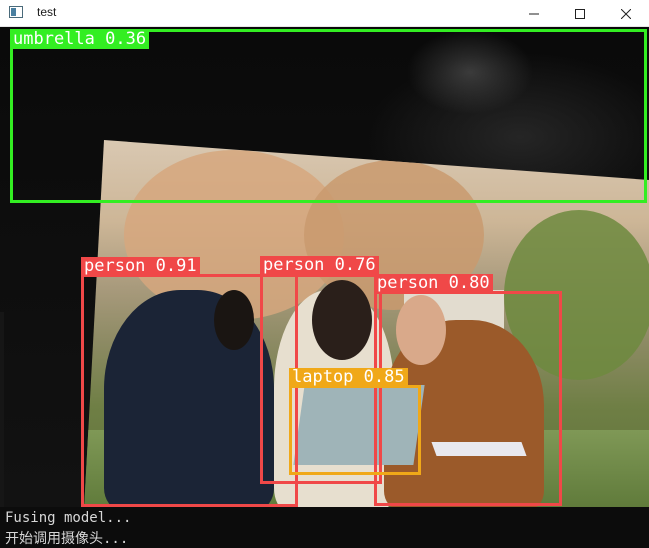  I want to click on detection-label-person: person 0.80, so click(433, 283).